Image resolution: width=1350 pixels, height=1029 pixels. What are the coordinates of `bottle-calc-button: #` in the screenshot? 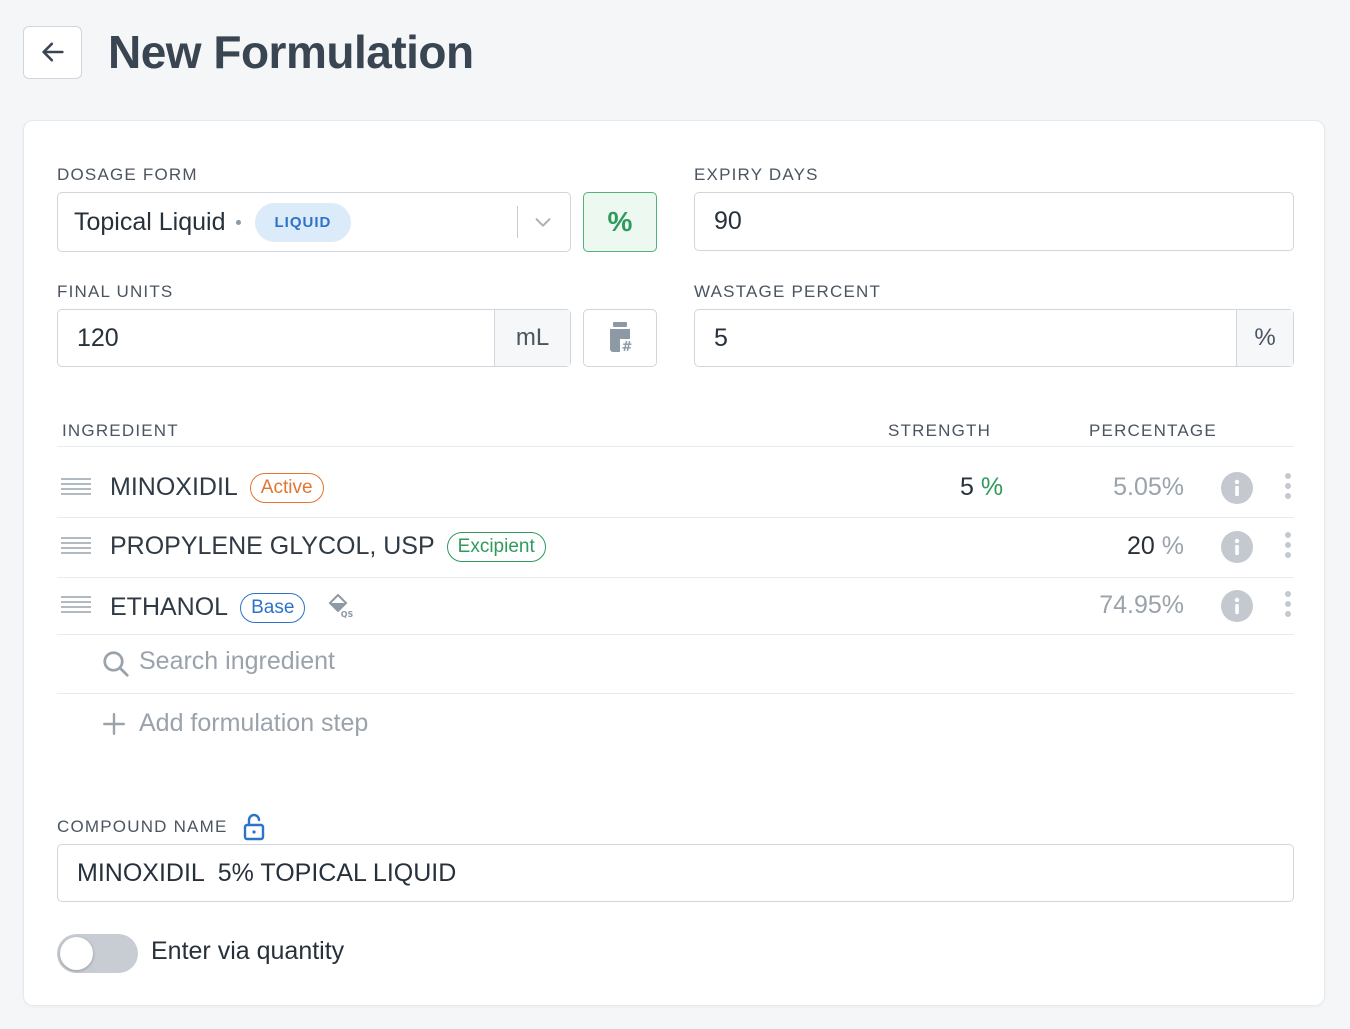 It's located at (620, 338).